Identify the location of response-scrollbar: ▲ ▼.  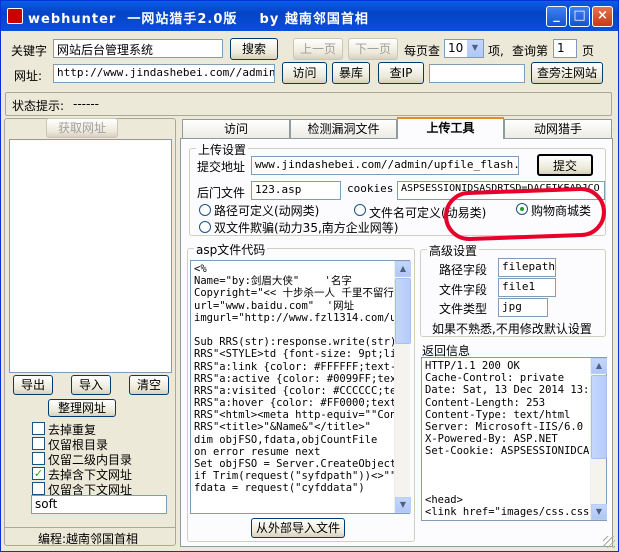
(598, 439).